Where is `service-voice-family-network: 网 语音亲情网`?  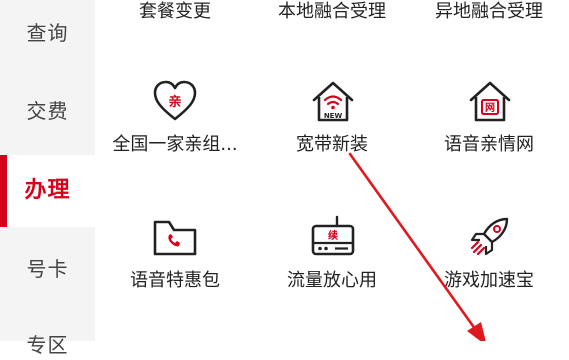 service-voice-family-network: 网 语音亲情网 is located at coordinates (489, 117).